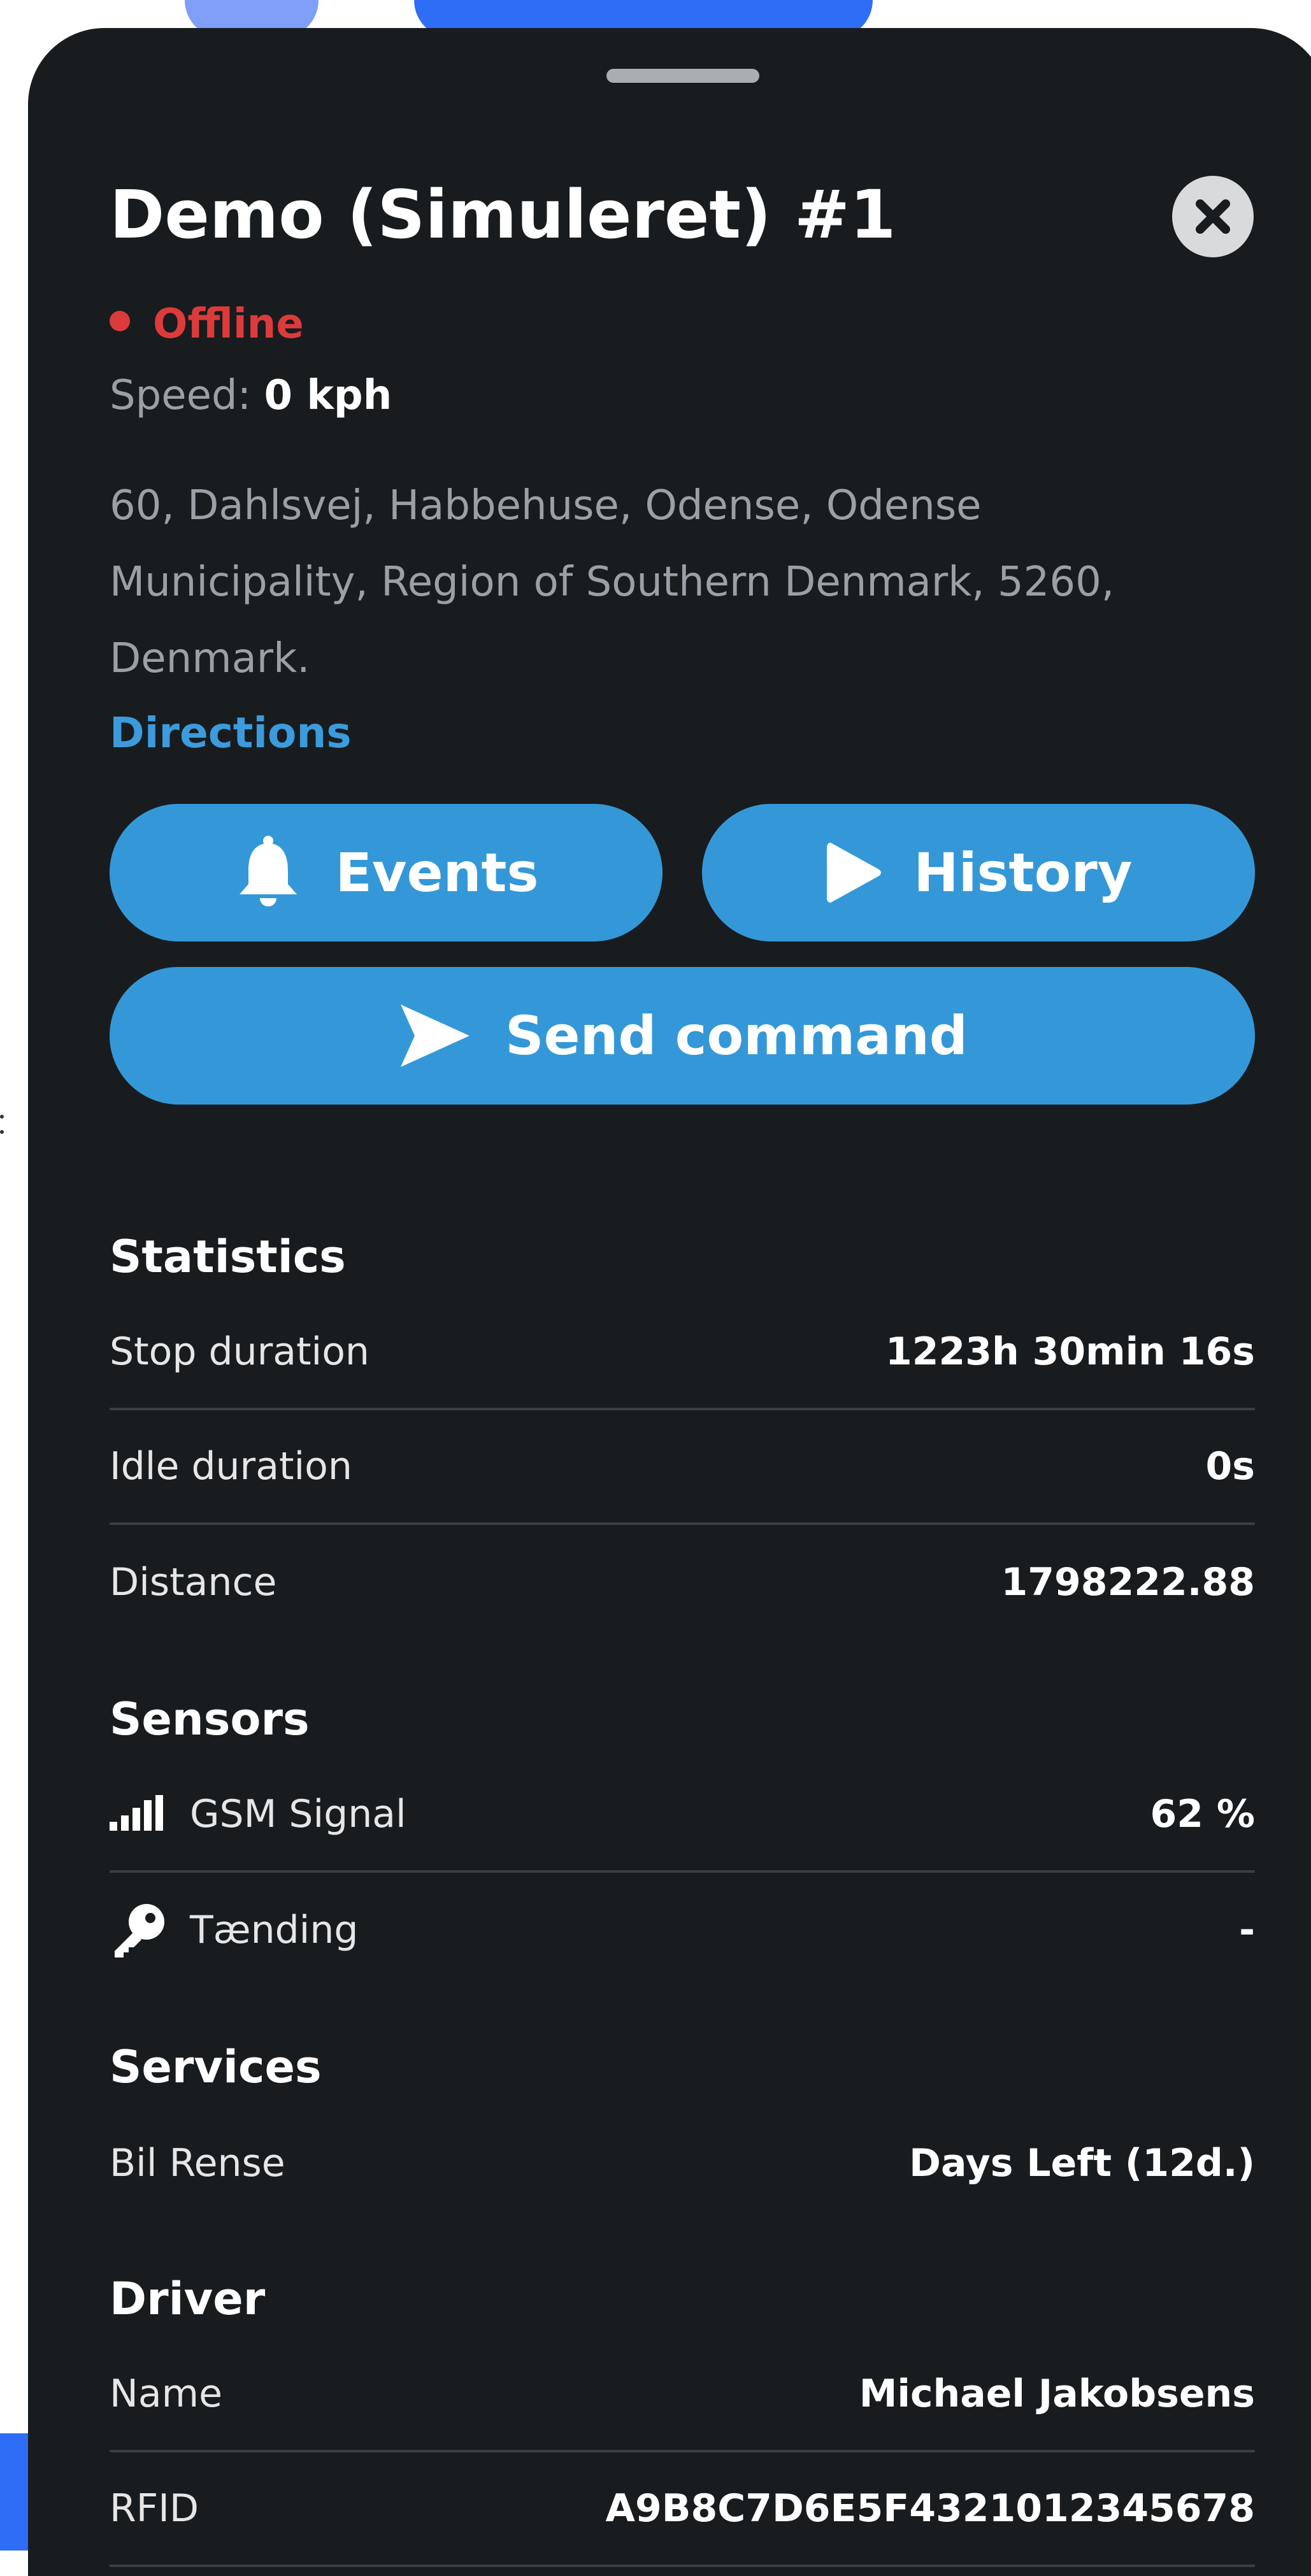 The image size is (1311, 2576). Describe the element at coordinates (188, 2299) in the screenshot. I see `driver-heading: Driver` at that location.